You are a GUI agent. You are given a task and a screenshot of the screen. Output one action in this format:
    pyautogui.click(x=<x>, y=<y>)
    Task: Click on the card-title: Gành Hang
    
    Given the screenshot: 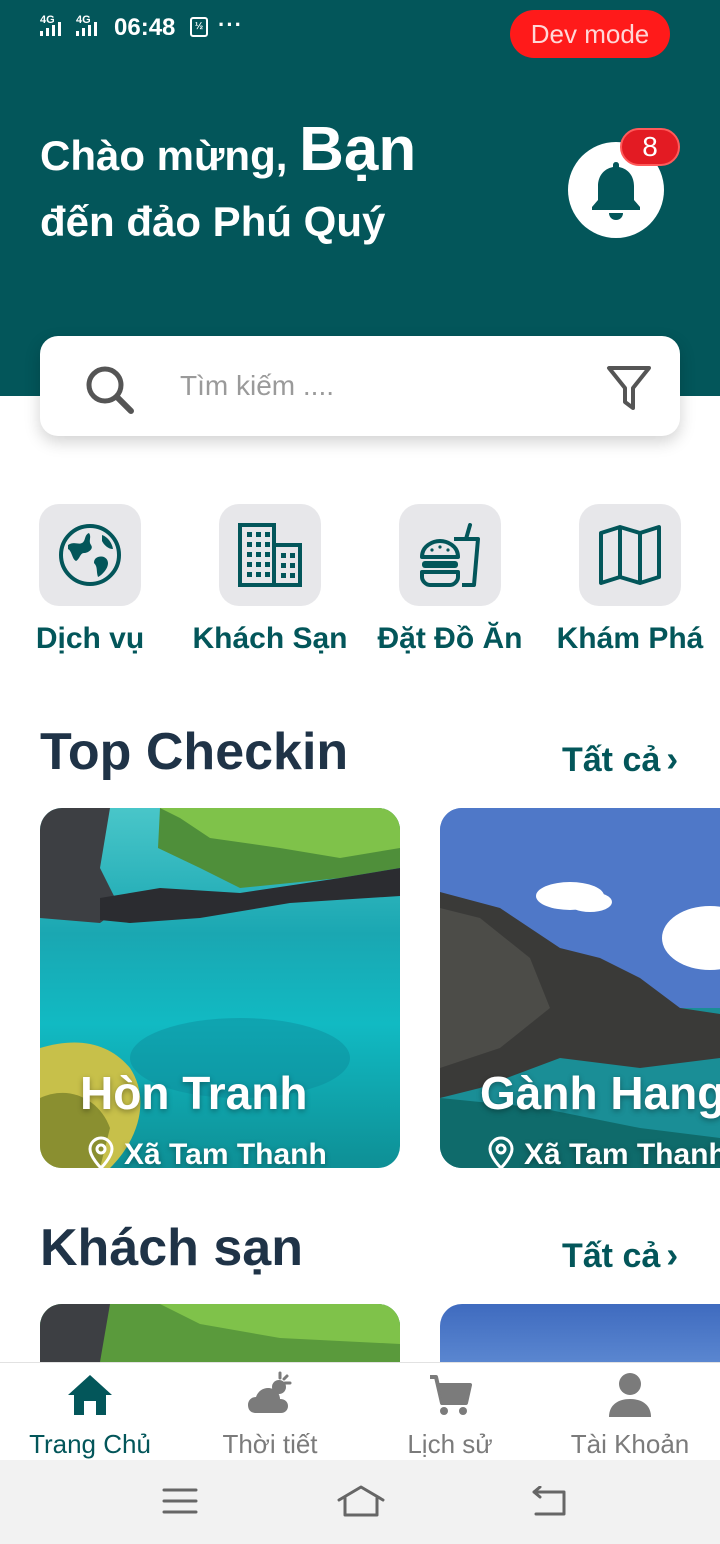 What is the action you would take?
    pyautogui.click(x=600, y=1093)
    